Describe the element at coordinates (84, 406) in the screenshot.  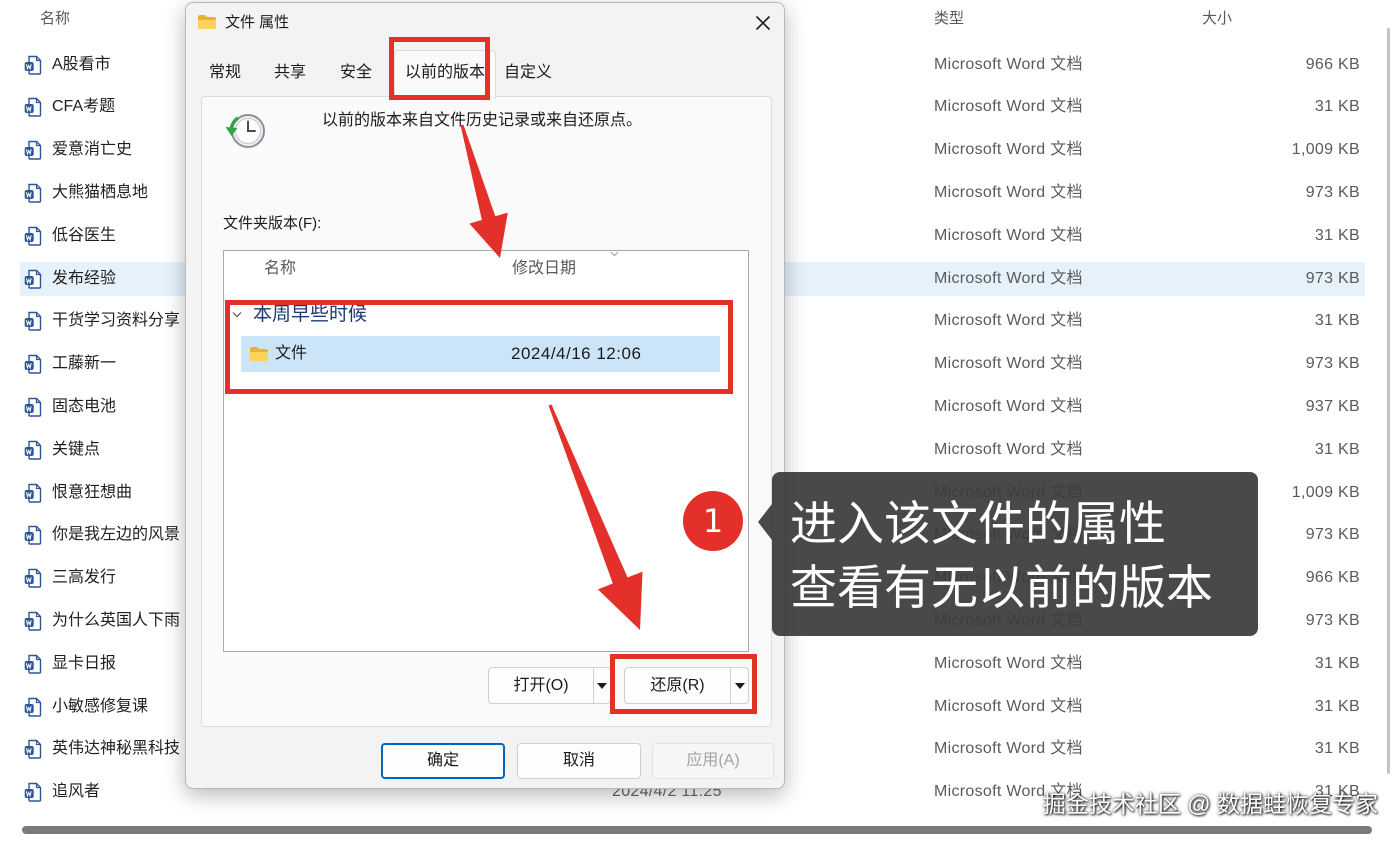
I see `file-name: 固态电池` at that location.